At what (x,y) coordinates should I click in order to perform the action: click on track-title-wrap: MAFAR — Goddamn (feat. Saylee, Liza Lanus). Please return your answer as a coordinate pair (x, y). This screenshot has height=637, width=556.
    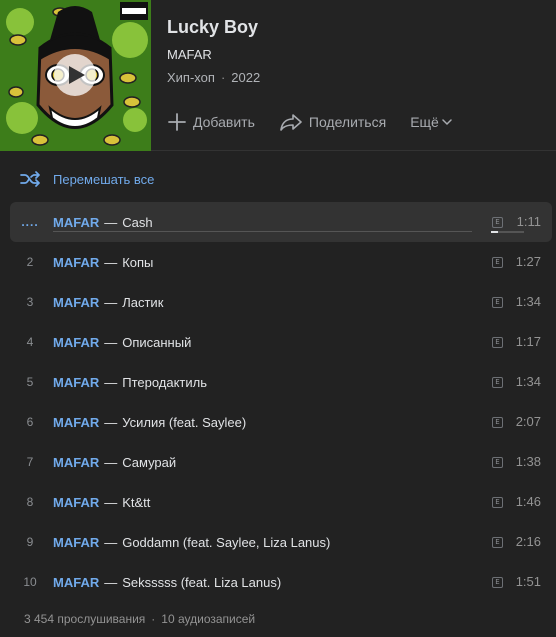
    Looking at the image, I should click on (191, 542).